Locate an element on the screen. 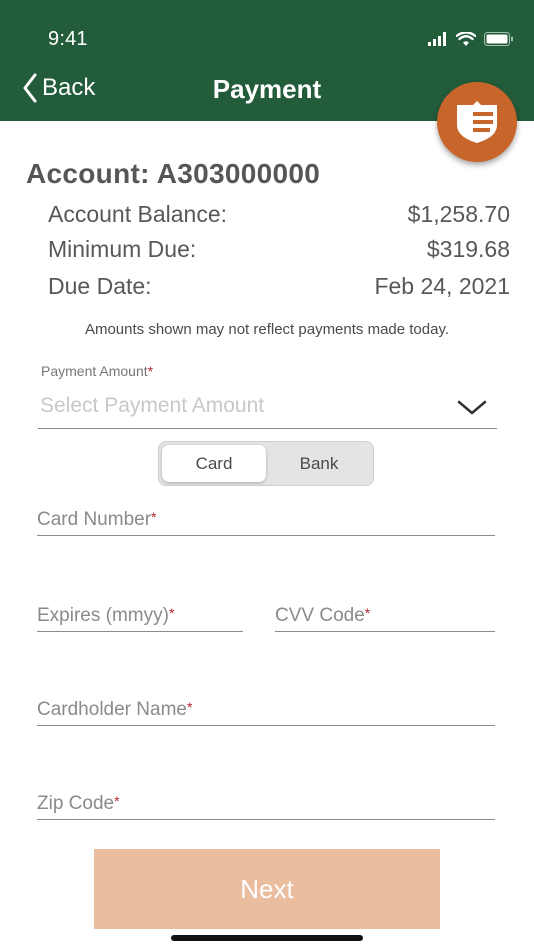  account-balance-label: Account Balance: is located at coordinates (138, 213).